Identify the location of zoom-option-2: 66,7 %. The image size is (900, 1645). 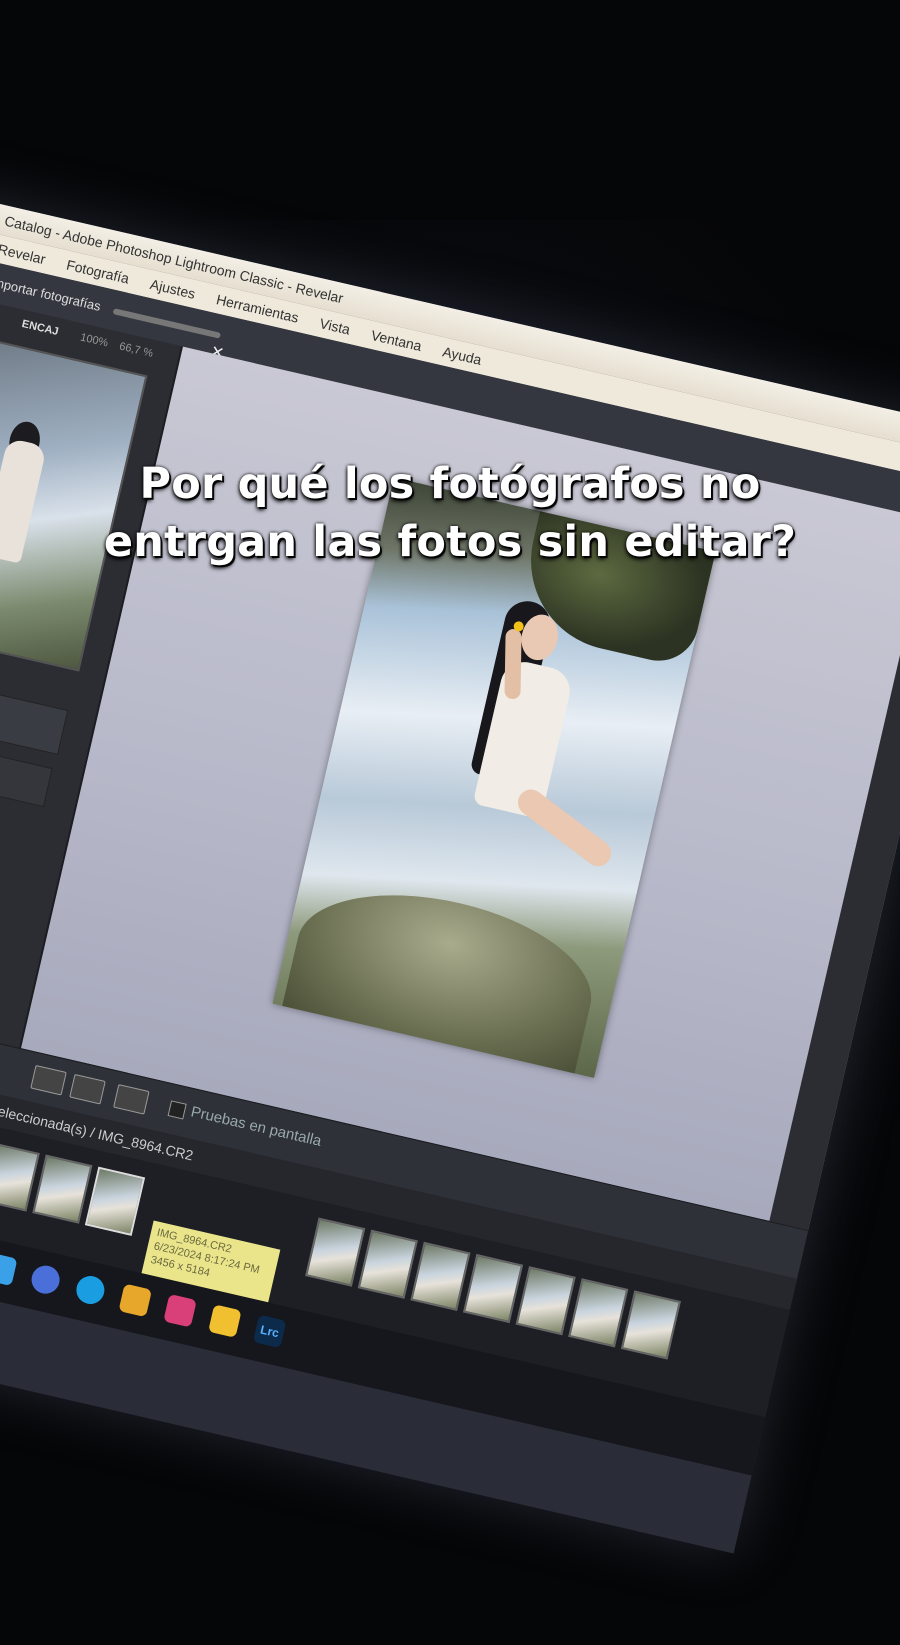
(136, 350).